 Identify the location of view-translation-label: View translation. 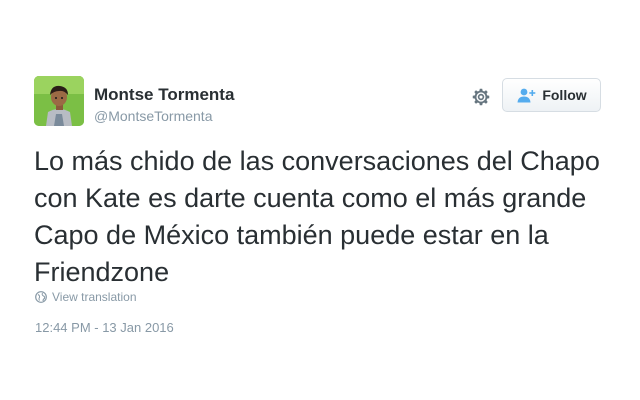
(94, 297).